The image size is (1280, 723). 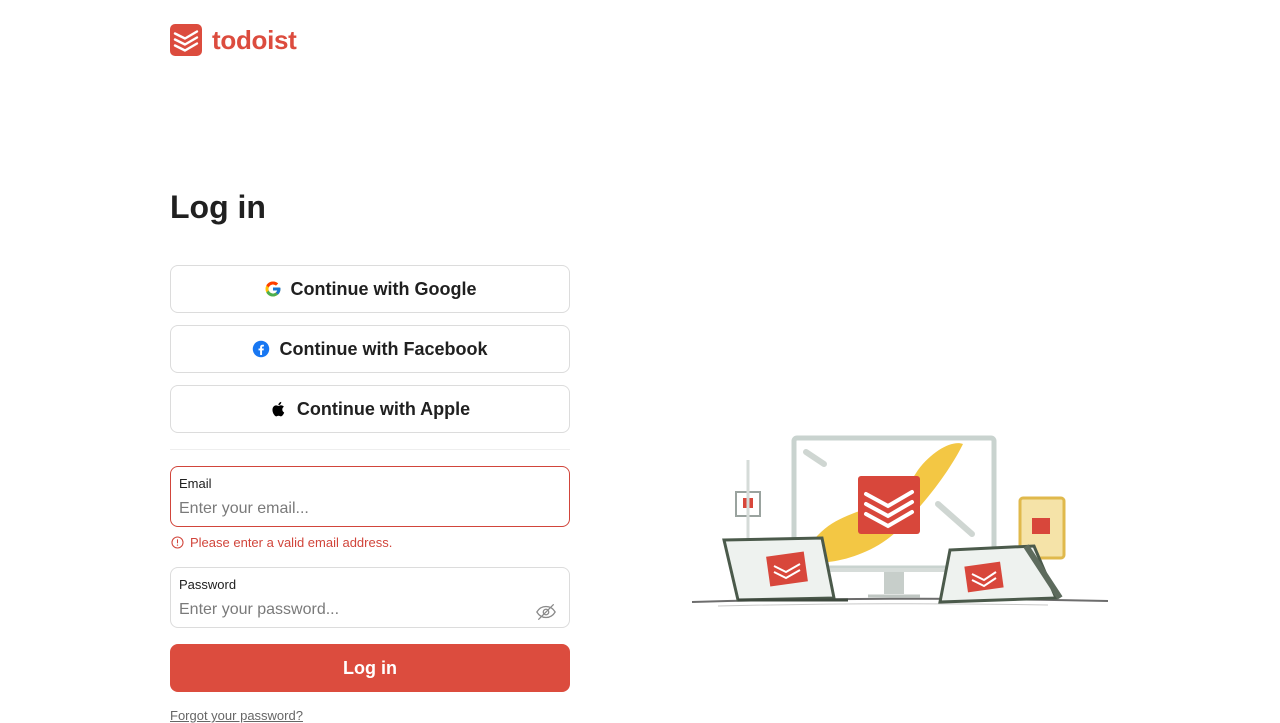 I want to click on todoist-logo-icon, so click(x=186, y=40).